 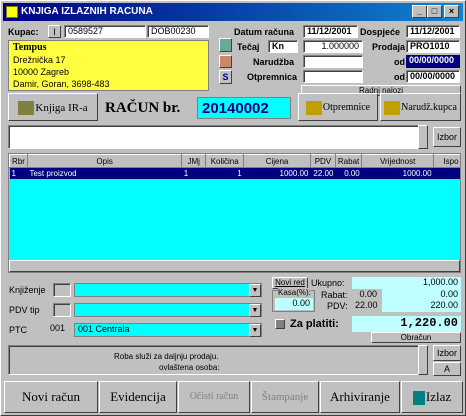 I want to click on cell-rbr: 1, so click(x=18, y=173).